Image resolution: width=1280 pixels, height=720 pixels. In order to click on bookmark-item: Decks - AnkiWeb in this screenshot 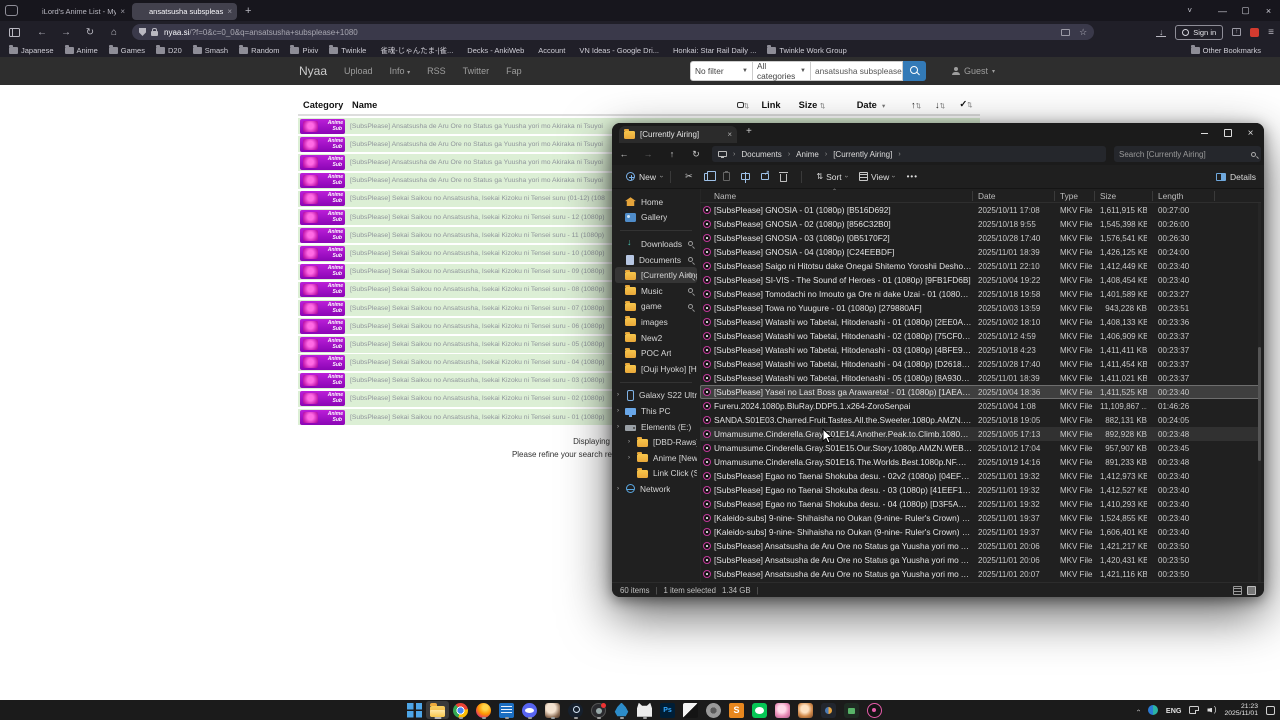, I will do `click(494, 50)`.